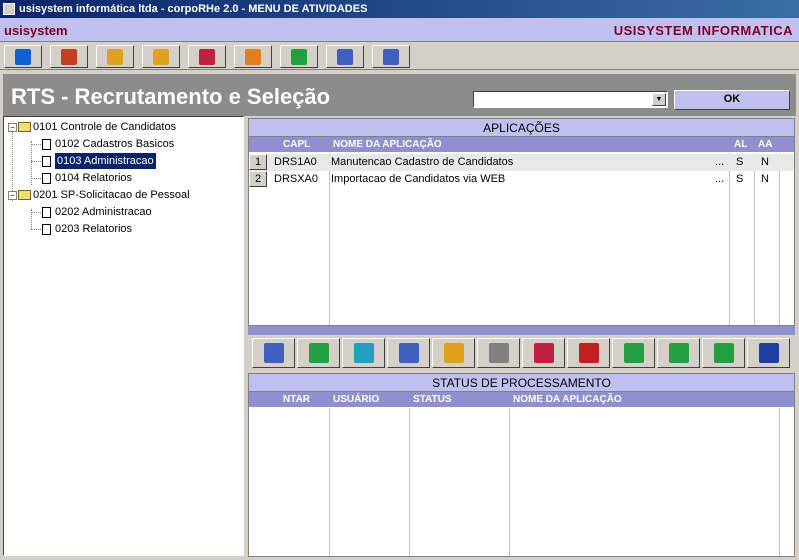 This screenshot has height=560, width=799. What do you see at coordinates (633, 353) in the screenshot?
I see `next-page-button` at bounding box center [633, 353].